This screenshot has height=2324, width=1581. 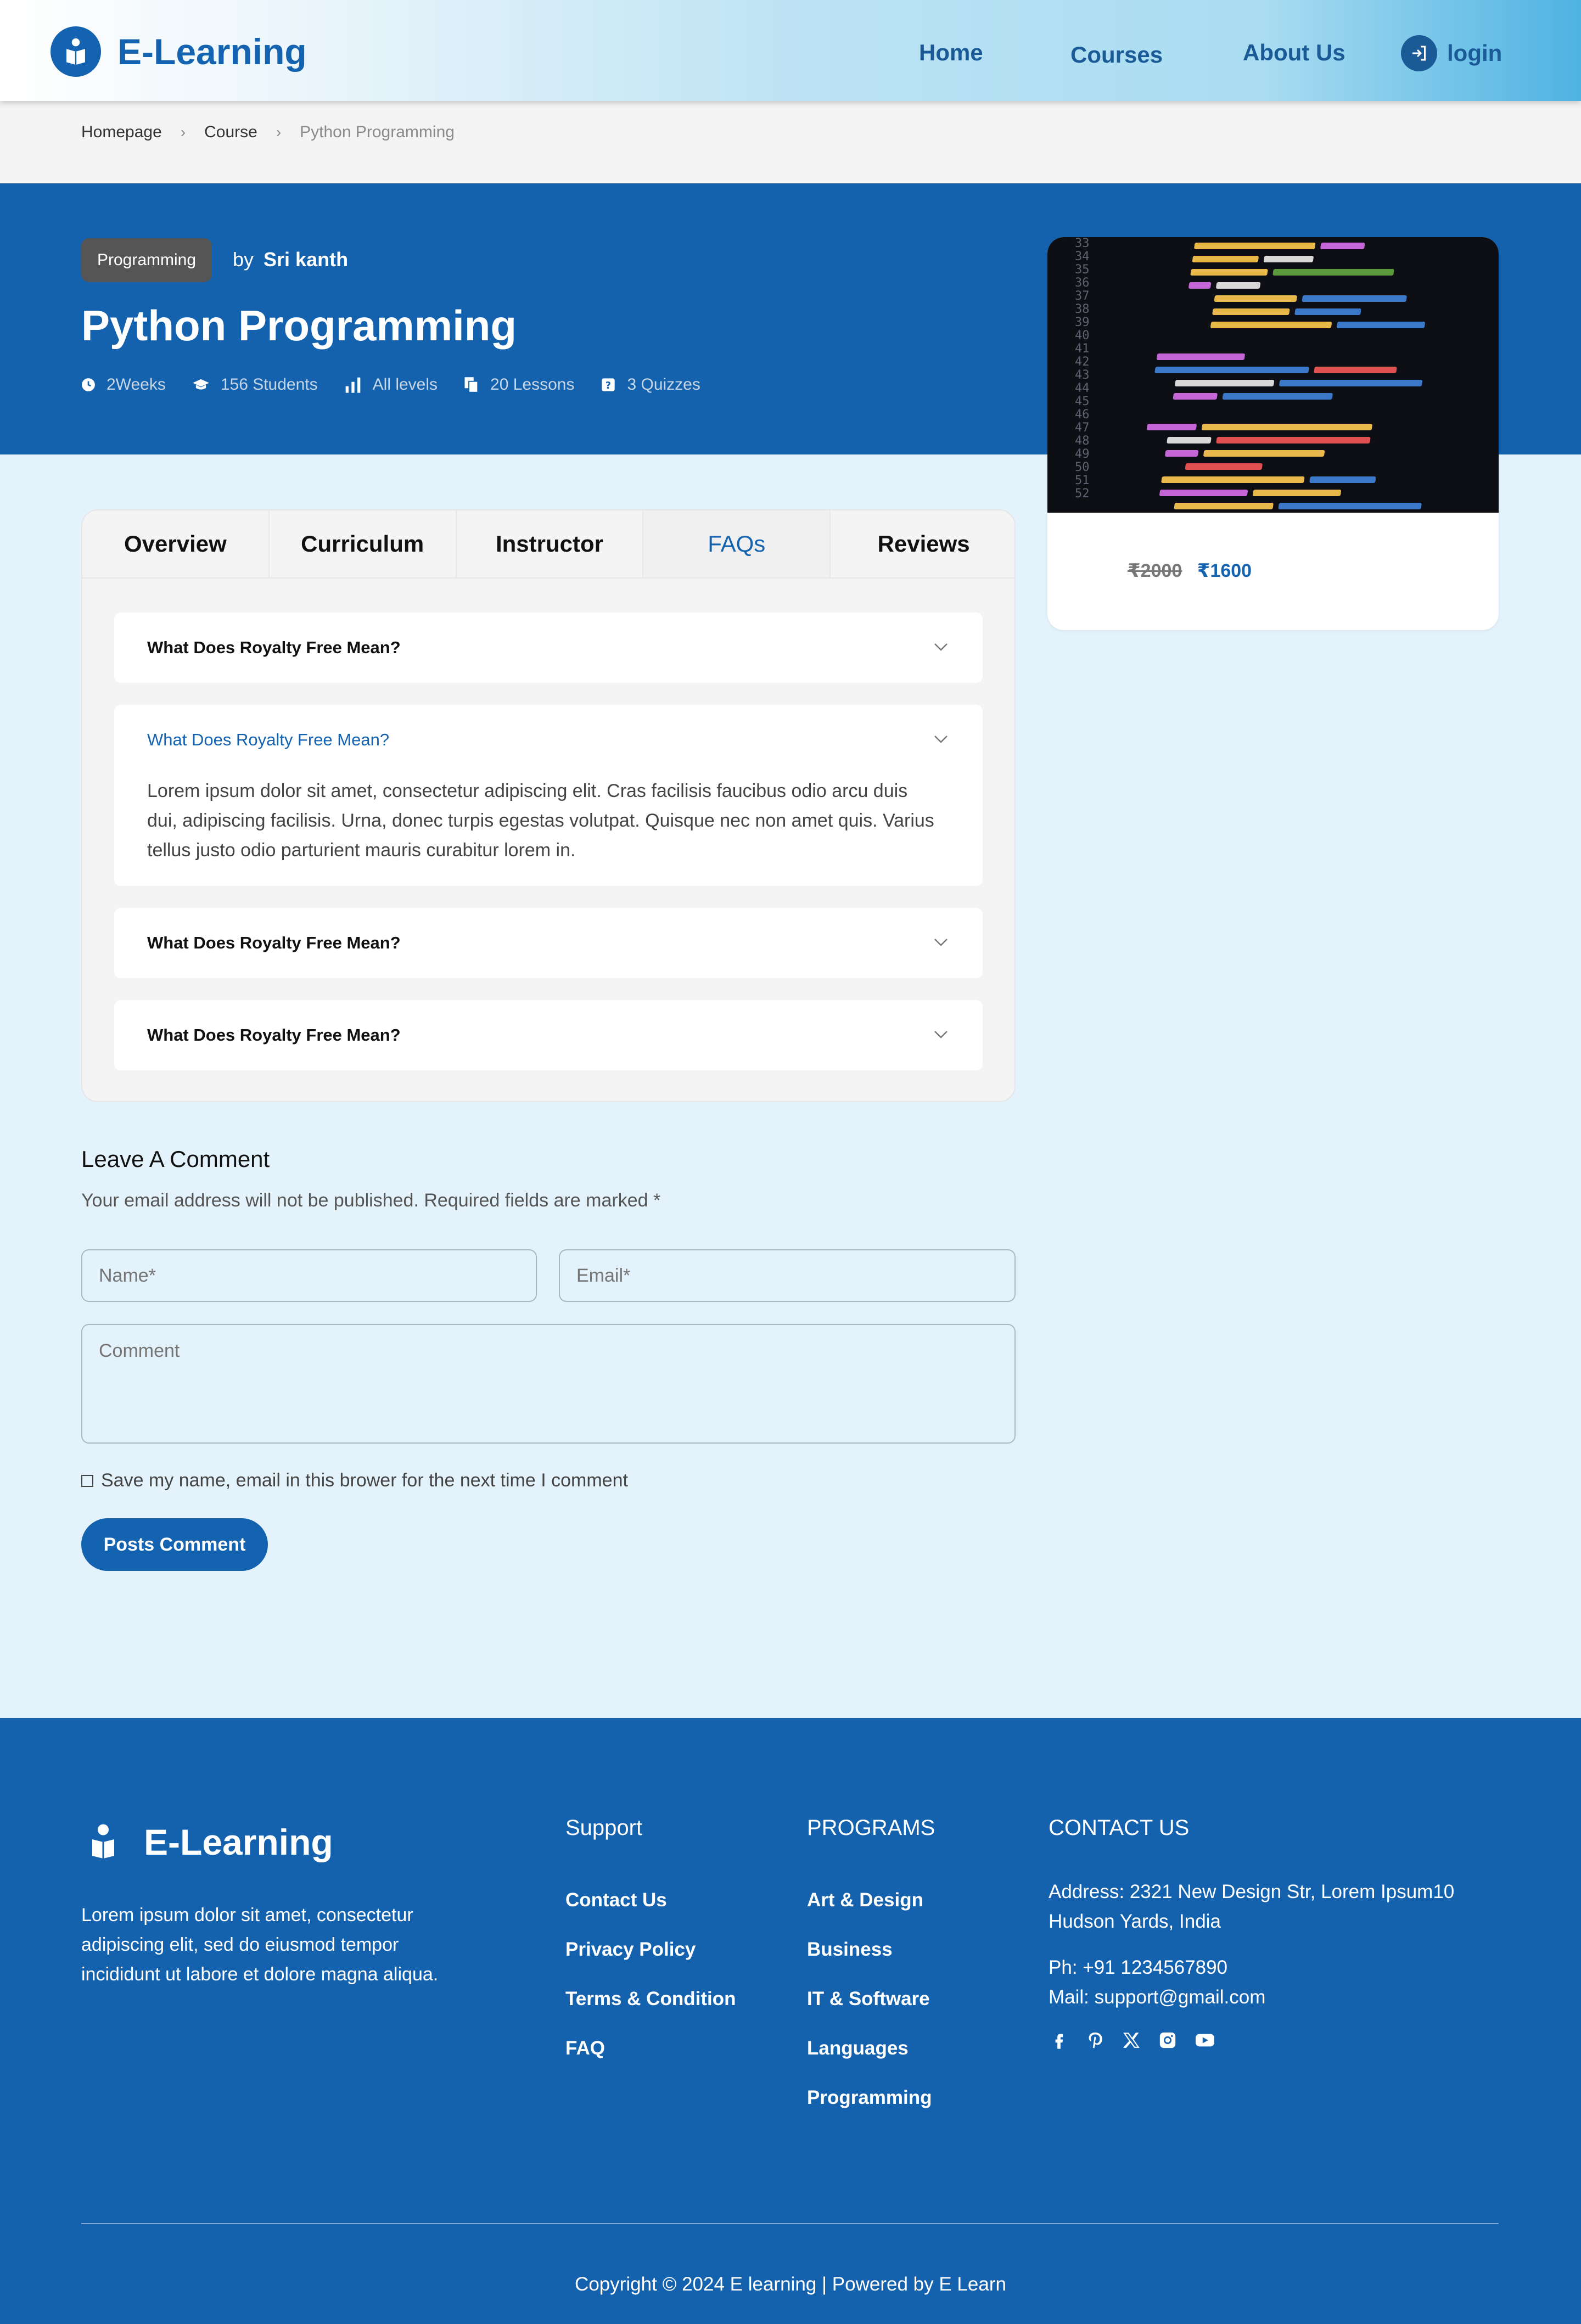 I want to click on tab-faqs: FAQs, so click(x=737, y=543).